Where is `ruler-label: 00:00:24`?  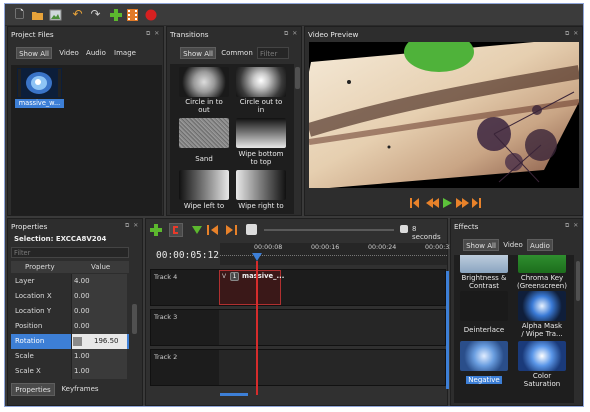
ruler-label: 00:00:24 is located at coordinates (382, 247).